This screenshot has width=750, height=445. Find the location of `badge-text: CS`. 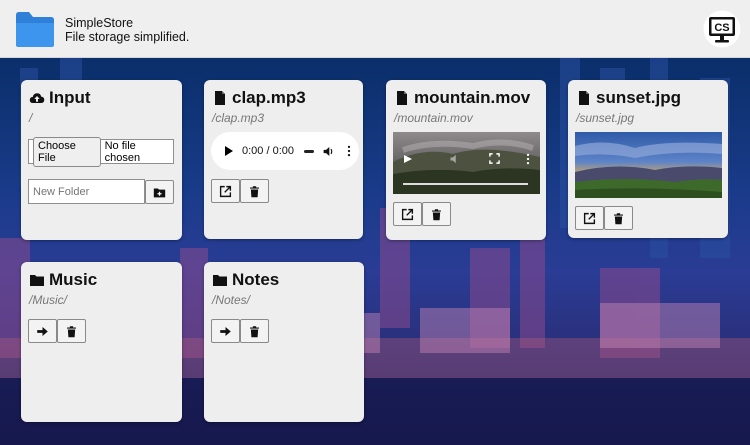

badge-text: CS is located at coordinates (721, 28).